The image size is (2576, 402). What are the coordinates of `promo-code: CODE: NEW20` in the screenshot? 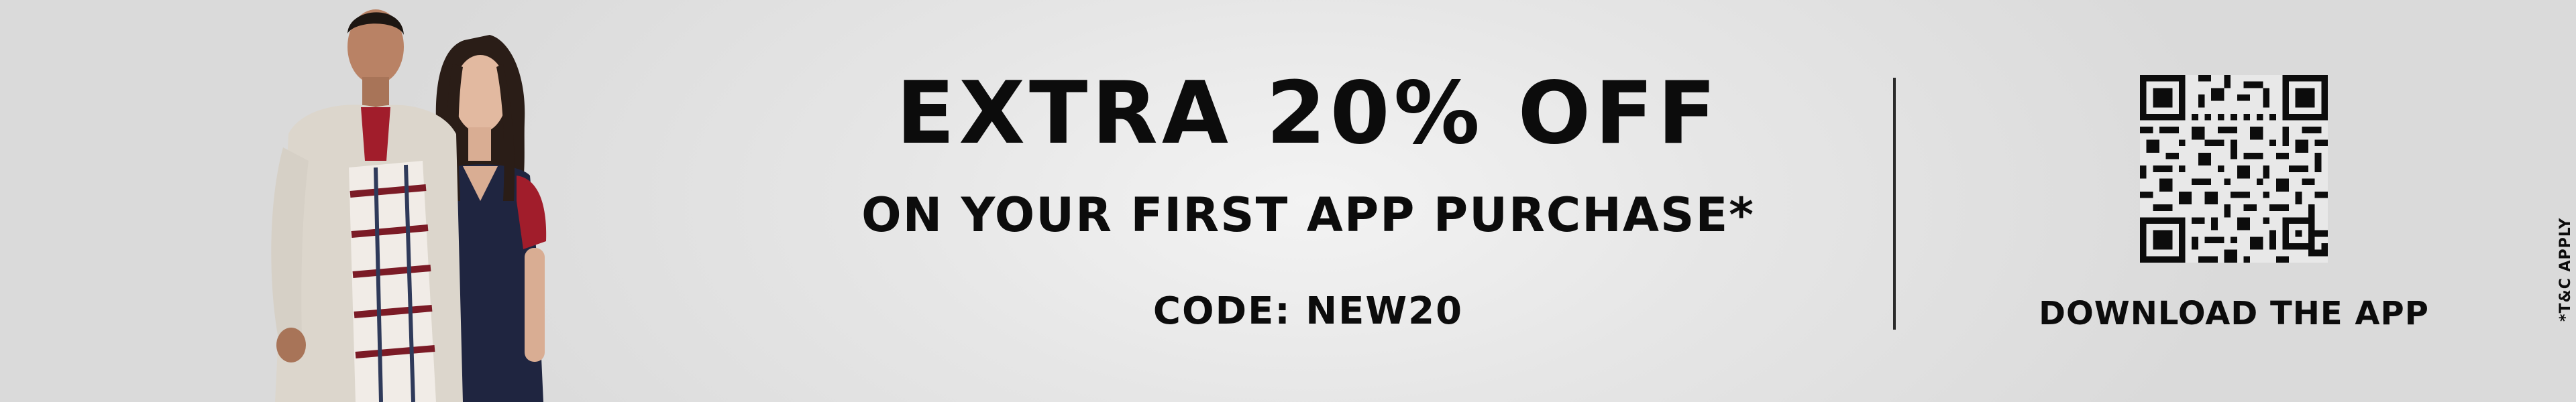 It's located at (1308, 311).